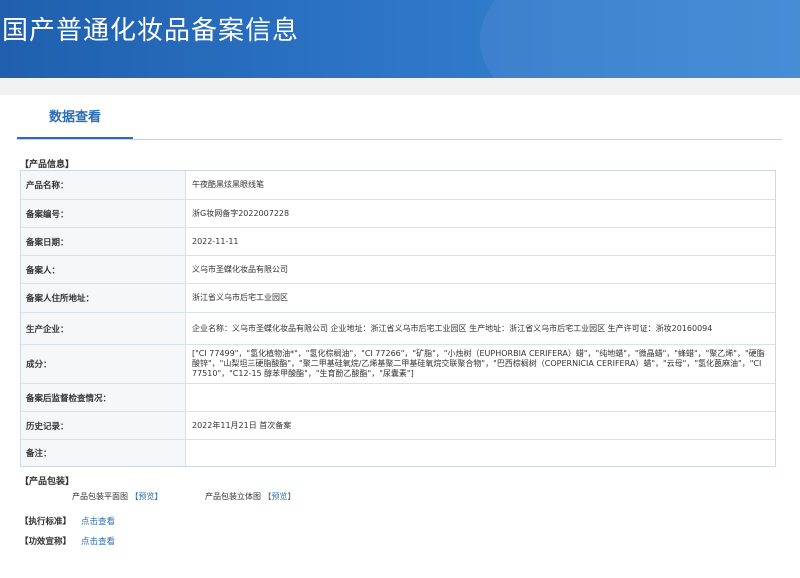  What do you see at coordinates (398, 214) in the screenshot?
I see `table-row: 备案编号： 浙G妆网备字2022007228` at bounding box center [398, 214].